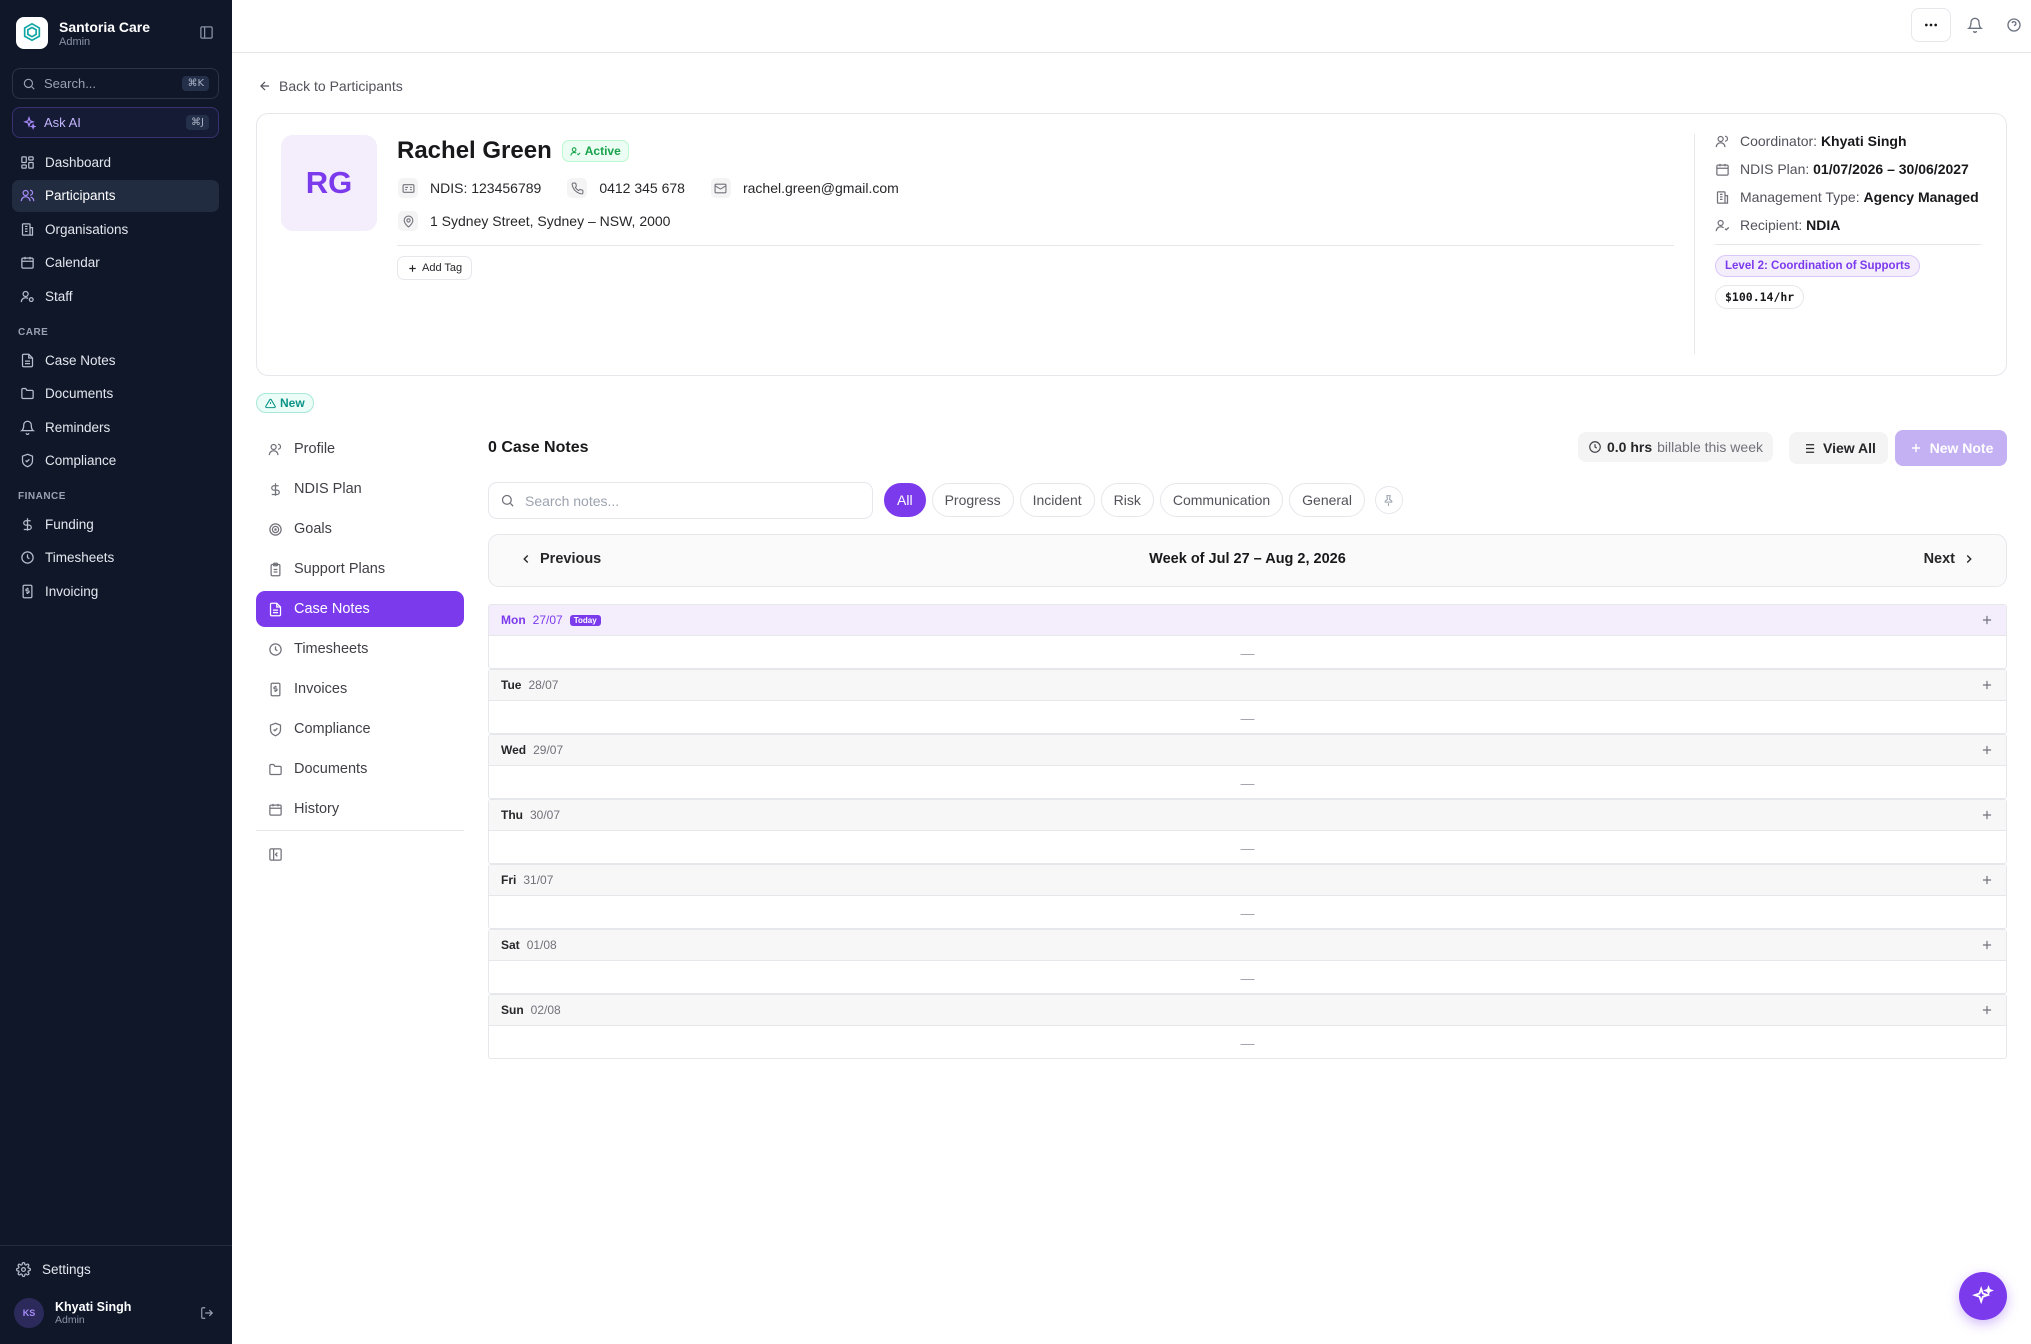  I want to click on santoria-logo-icon, so click(32, 33).